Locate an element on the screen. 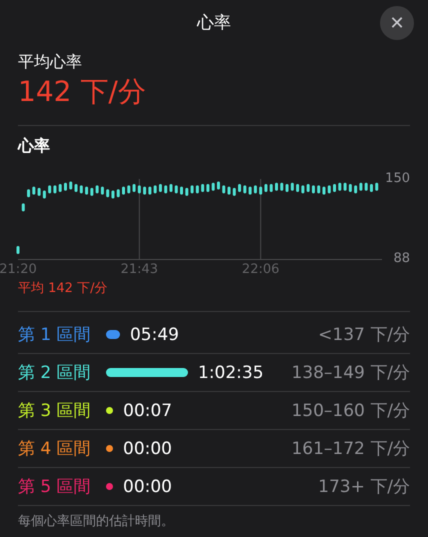 The width and height of the screenshot is (428, 537). zone-label: 第 4 區間 is located at coordinates (55, 449).